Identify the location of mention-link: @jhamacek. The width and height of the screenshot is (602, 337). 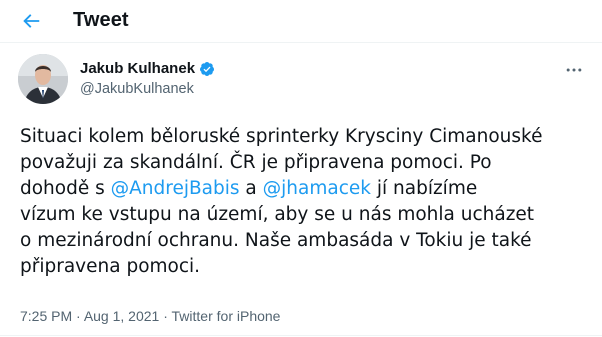
(317, 188).